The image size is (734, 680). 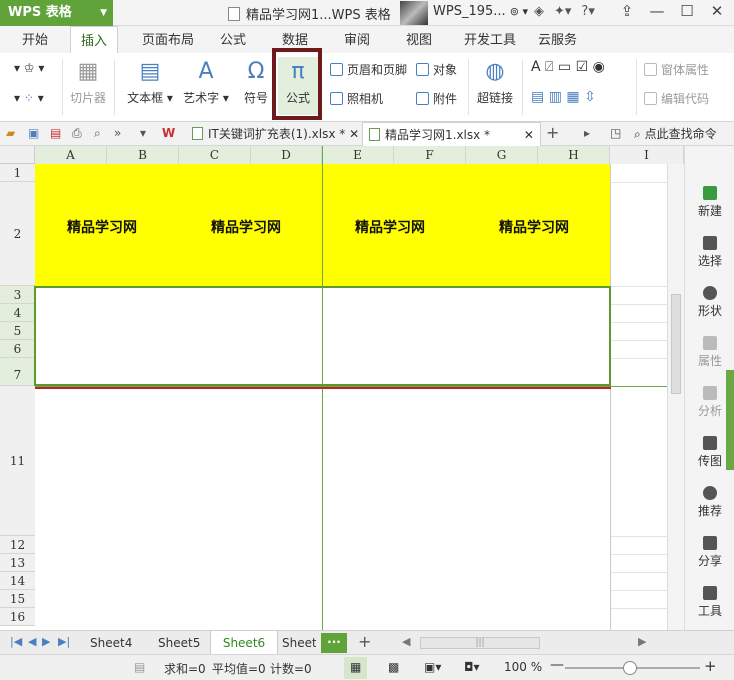 What do you see at coordinates (246, 227) in the screenshot?
I see `cell-d2: 精品学习网` at bounding box center [246, 227].